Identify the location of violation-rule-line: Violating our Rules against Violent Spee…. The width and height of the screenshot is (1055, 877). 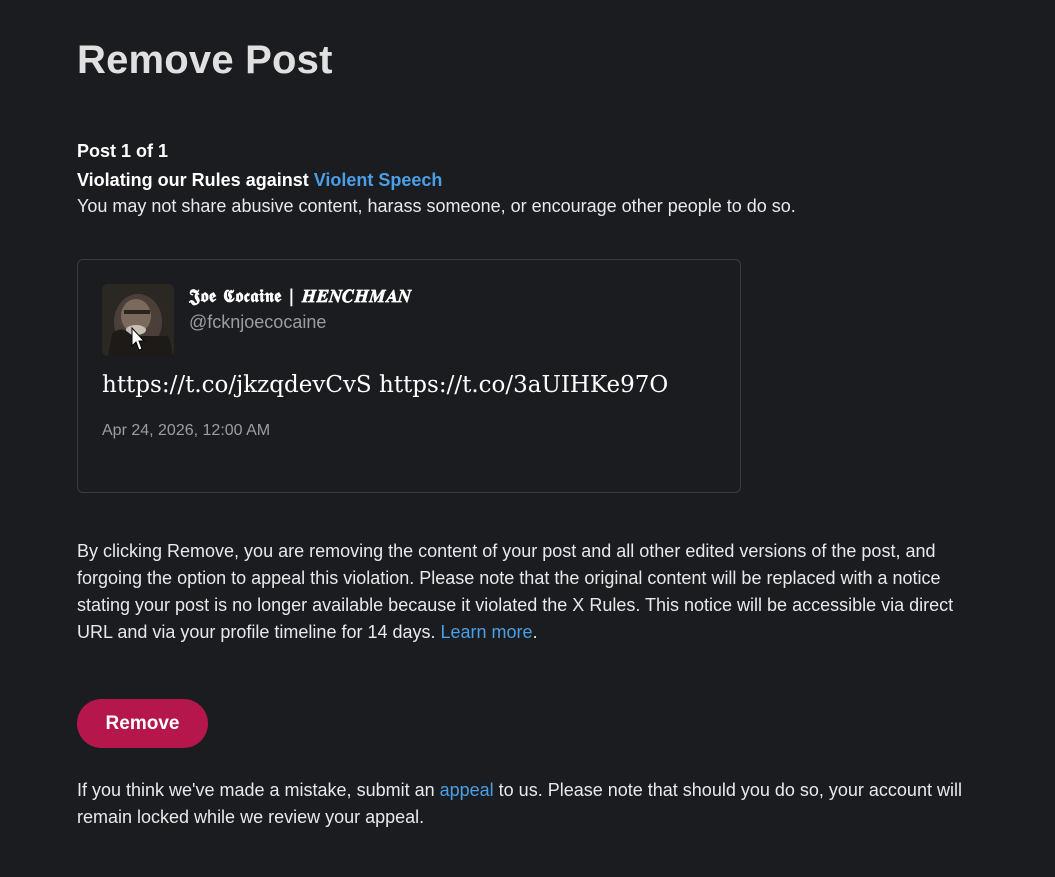
(259, 180).